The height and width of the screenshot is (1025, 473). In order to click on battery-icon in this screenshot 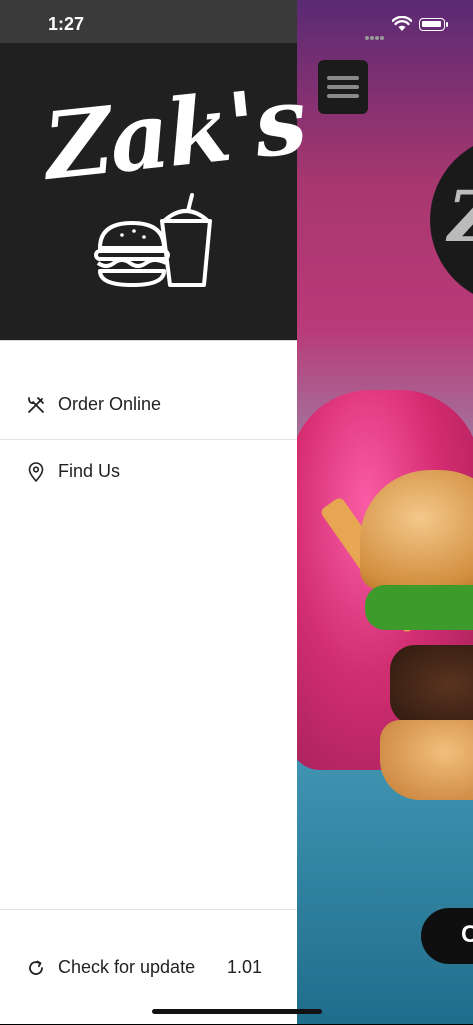, I will do `click(433, 24)`.